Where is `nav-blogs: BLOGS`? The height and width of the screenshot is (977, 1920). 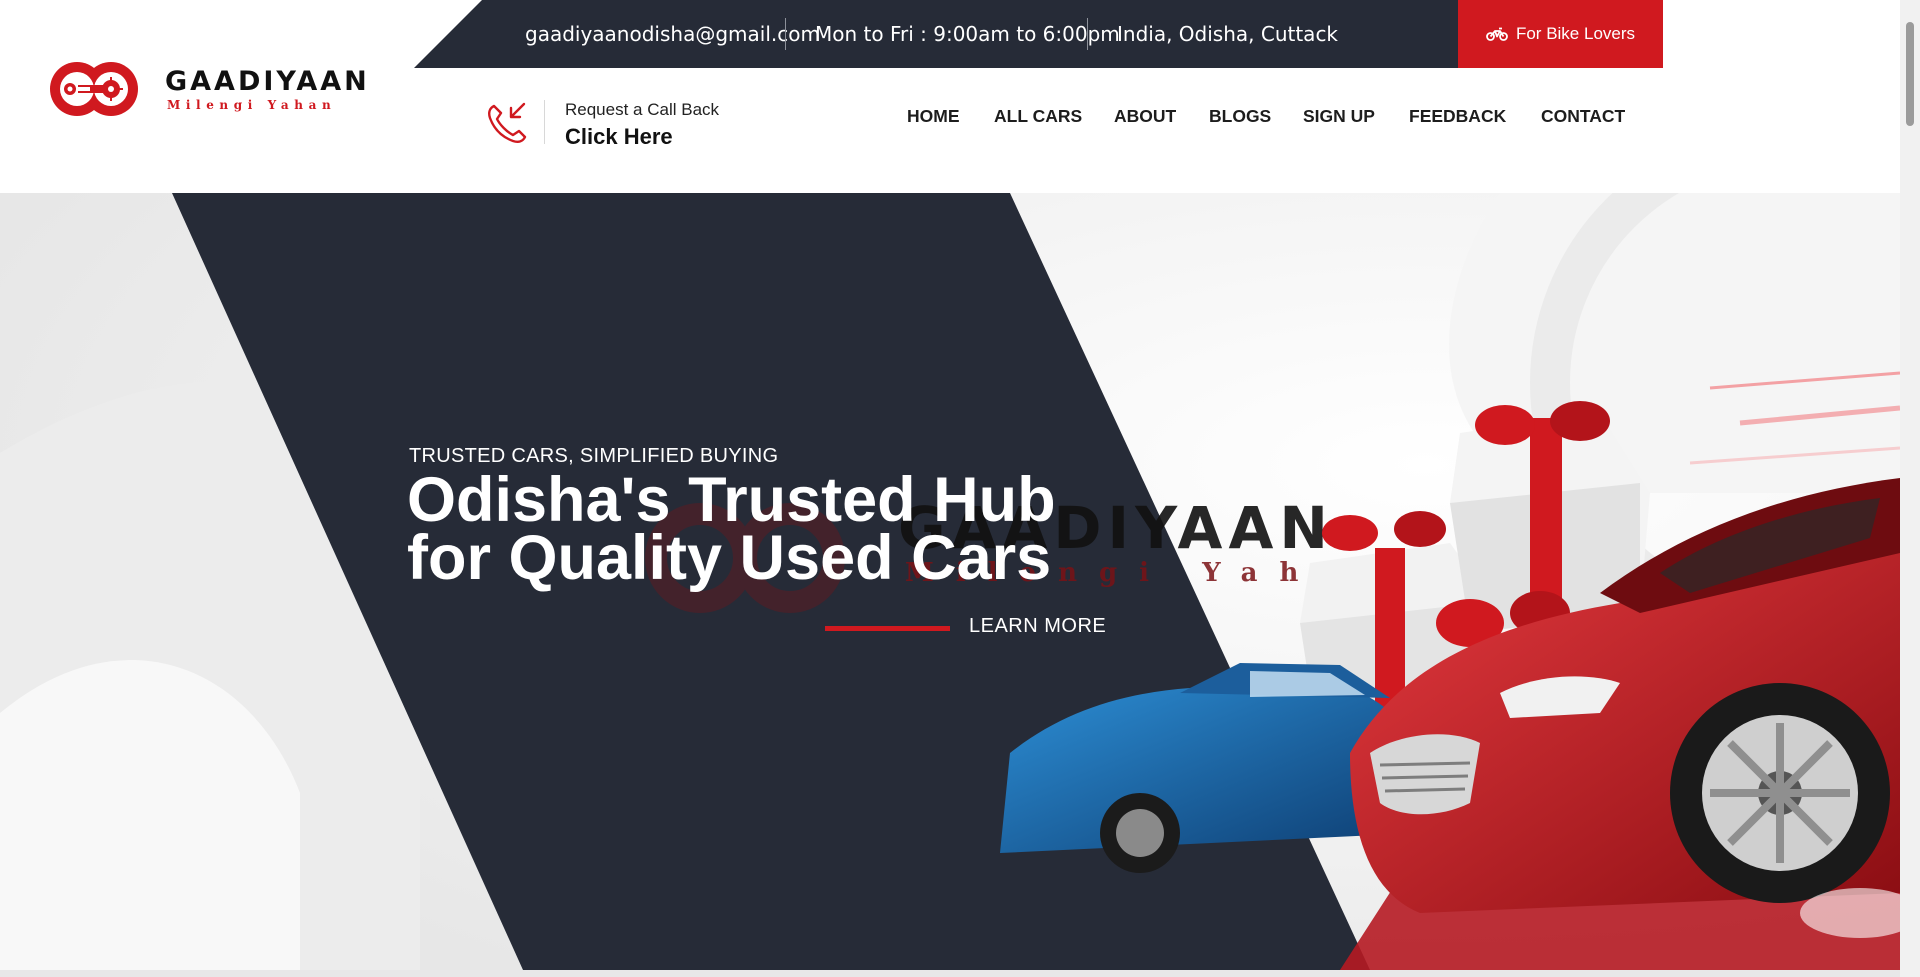
nav-blogs: BLOGS is located at coordinates (1240, 116).